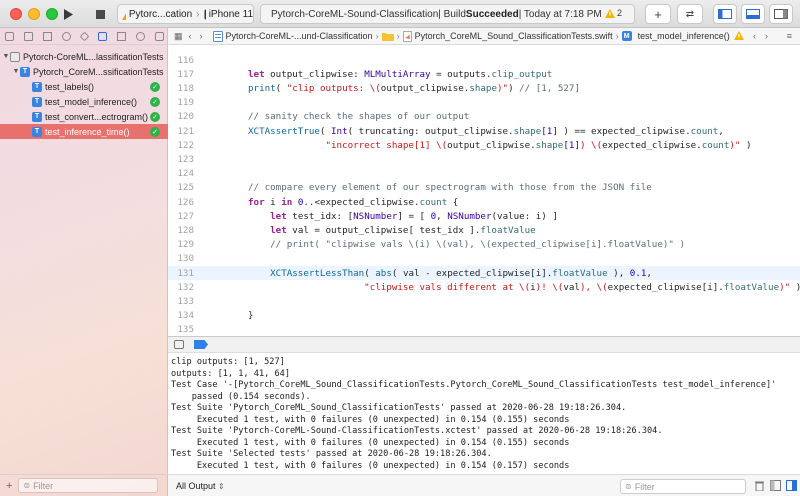 The height and width of the screenshot is (496, 800). Describe the element at coordinates (185, 159) in the screenshot. I see `line-number: 123` at that location.